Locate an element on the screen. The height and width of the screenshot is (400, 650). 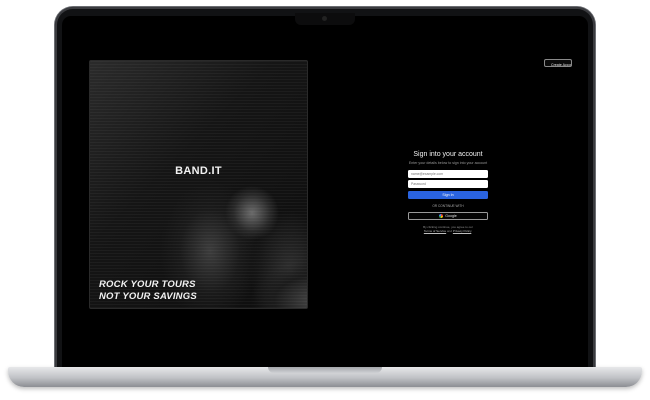
laptop-opening-notch is located at coordinates (325, 370).